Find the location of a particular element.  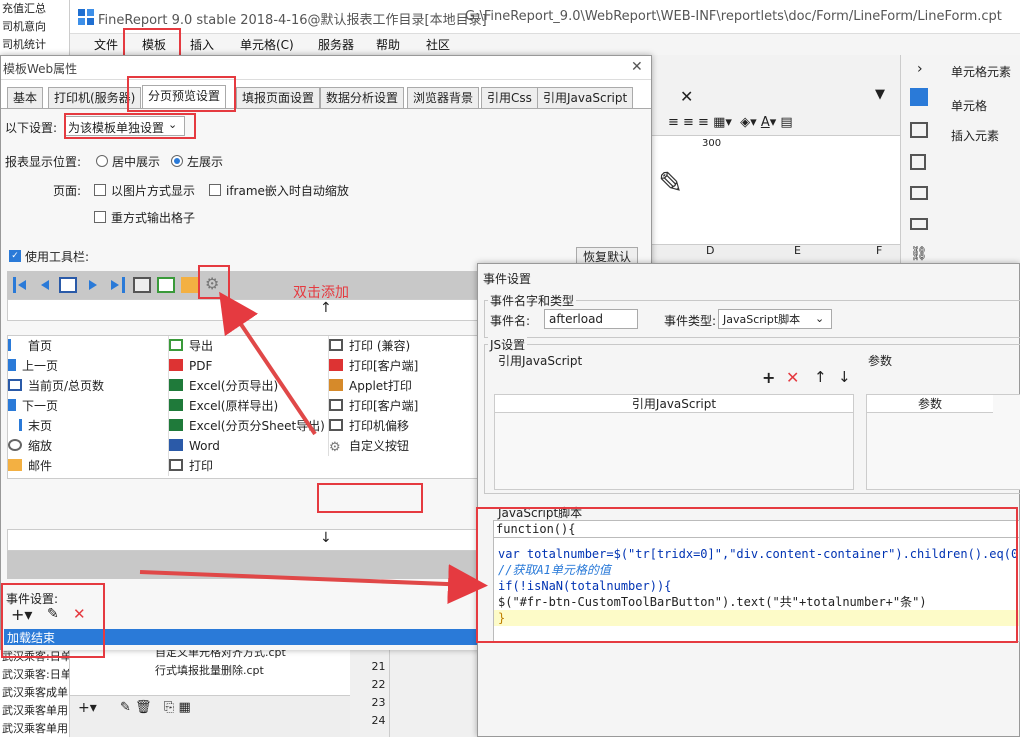

widget-icon is located at coordinates (919, 130).